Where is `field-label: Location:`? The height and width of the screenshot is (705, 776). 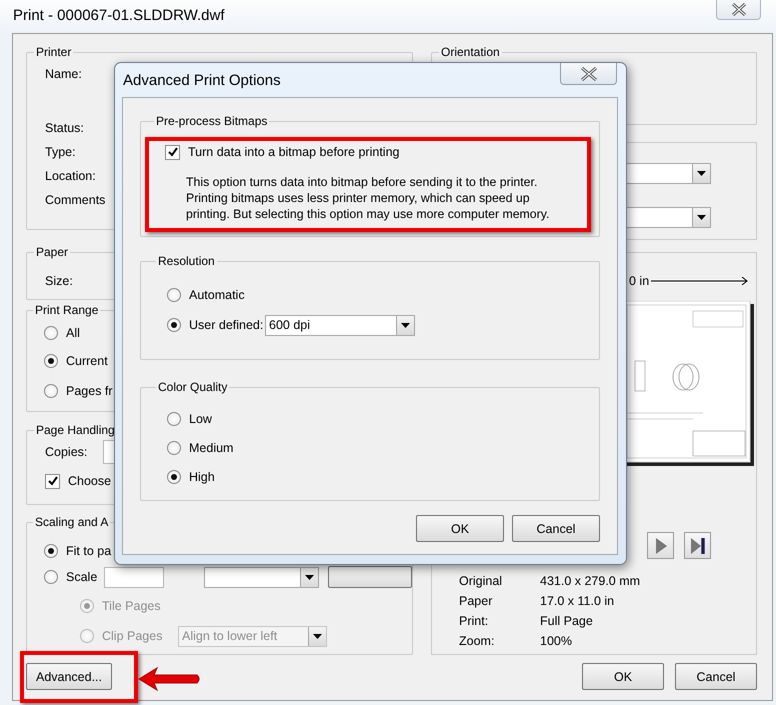
field-label: Location: is located at coordinates (70, 176).